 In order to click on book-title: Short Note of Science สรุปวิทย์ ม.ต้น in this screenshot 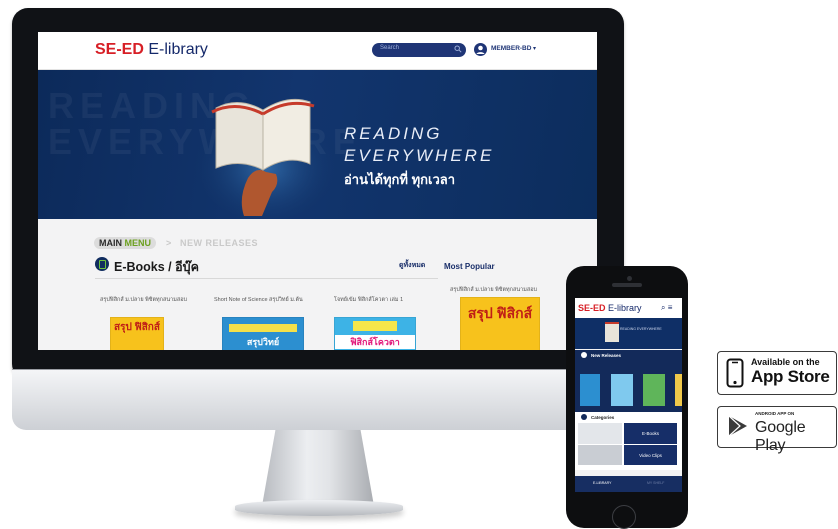, I will do `click(258, 300)`.